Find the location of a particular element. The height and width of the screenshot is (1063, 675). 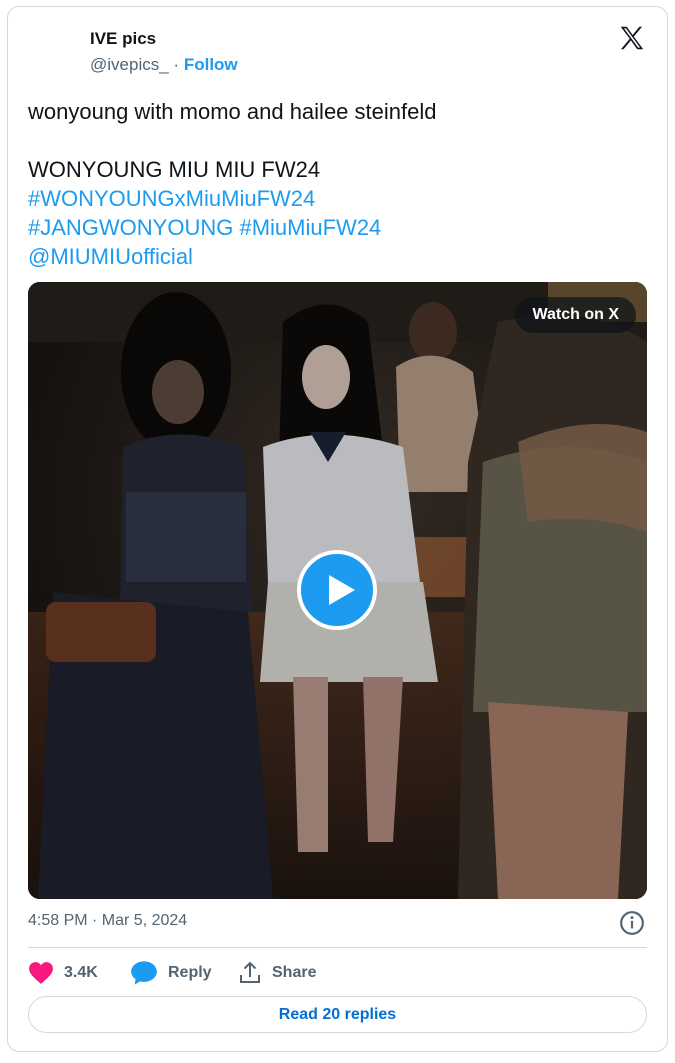

info-icon is located at coordinates (632, 923).